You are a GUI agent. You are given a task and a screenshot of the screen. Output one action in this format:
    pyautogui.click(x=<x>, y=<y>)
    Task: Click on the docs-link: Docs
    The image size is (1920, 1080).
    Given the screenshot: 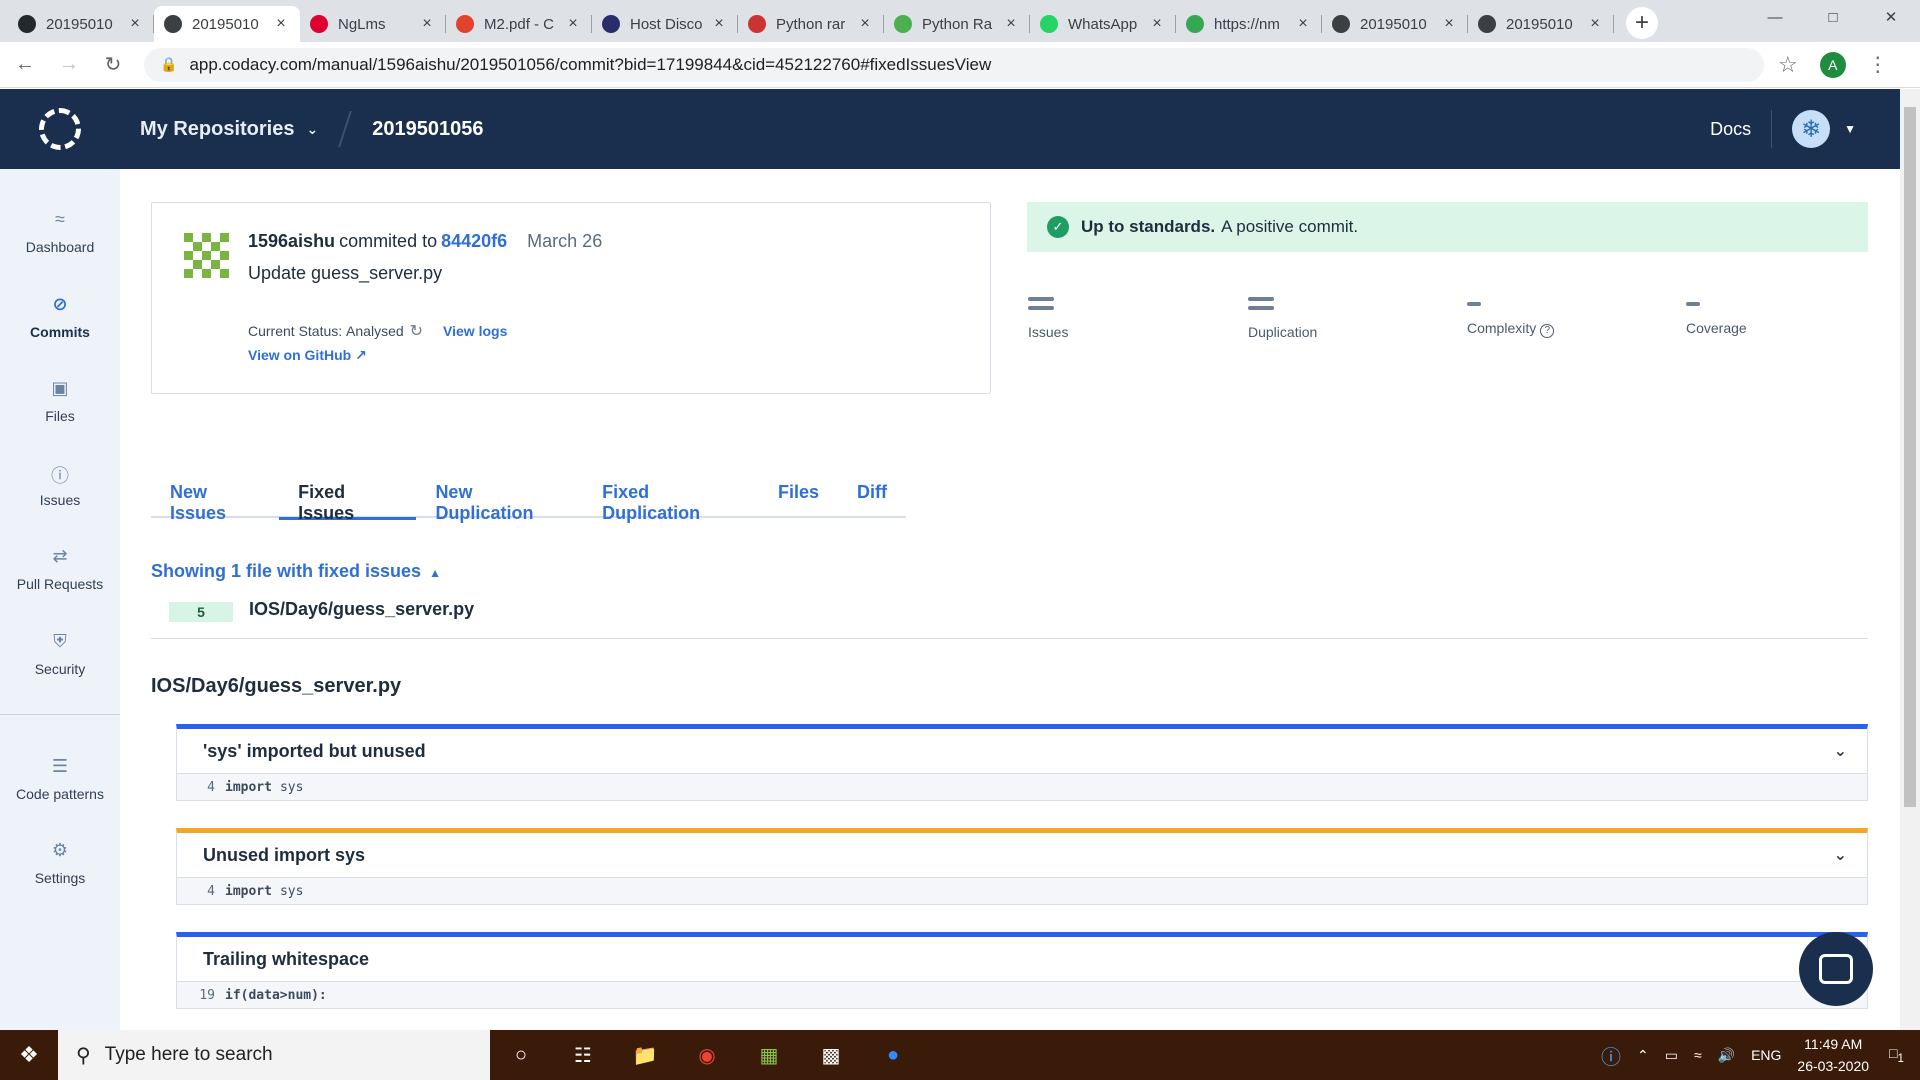 What is the action you would take?
    pyautogui.click(x=1730, y=129)
    